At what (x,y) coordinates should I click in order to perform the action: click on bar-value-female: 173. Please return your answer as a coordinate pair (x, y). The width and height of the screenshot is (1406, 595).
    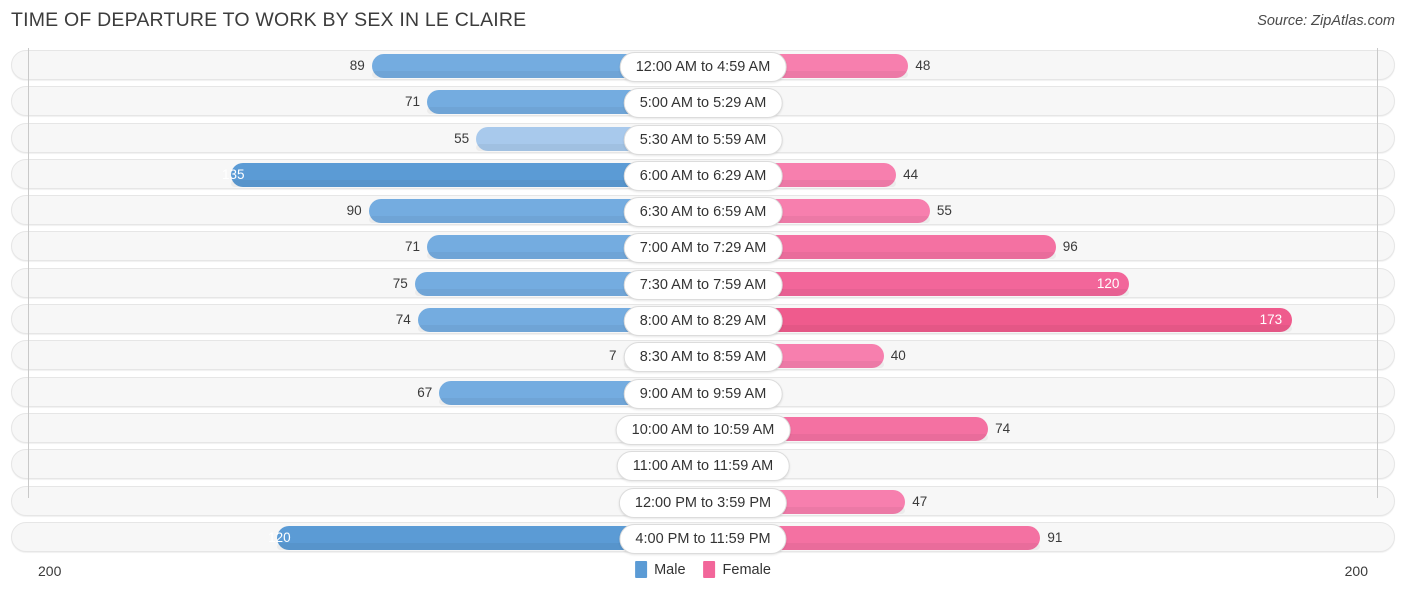
    Looking at the image, I should click on (1271, 320).